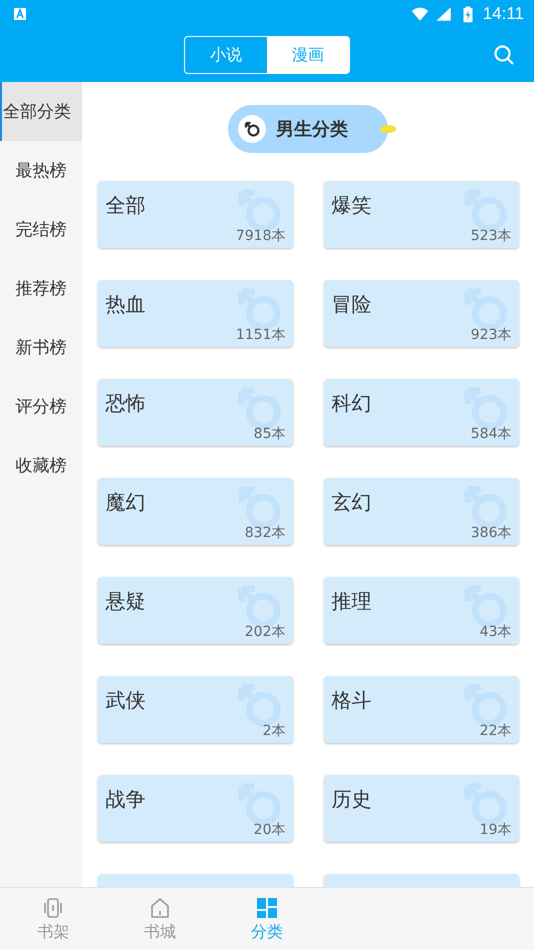  What do you see at coordinates (41, 170) in the screenshot?
I see `sidebar-item: 最热榜` at bounding box center [41, 170].